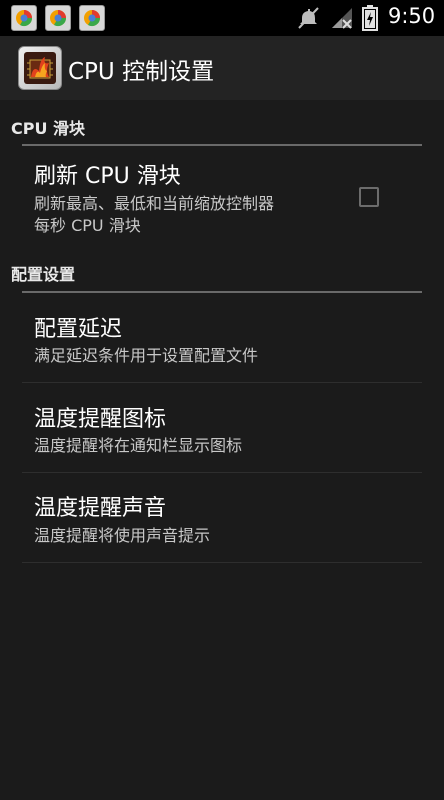  I want to click on pref-title-refresh: 刷新 CPU 滑块, so click(107, 176).